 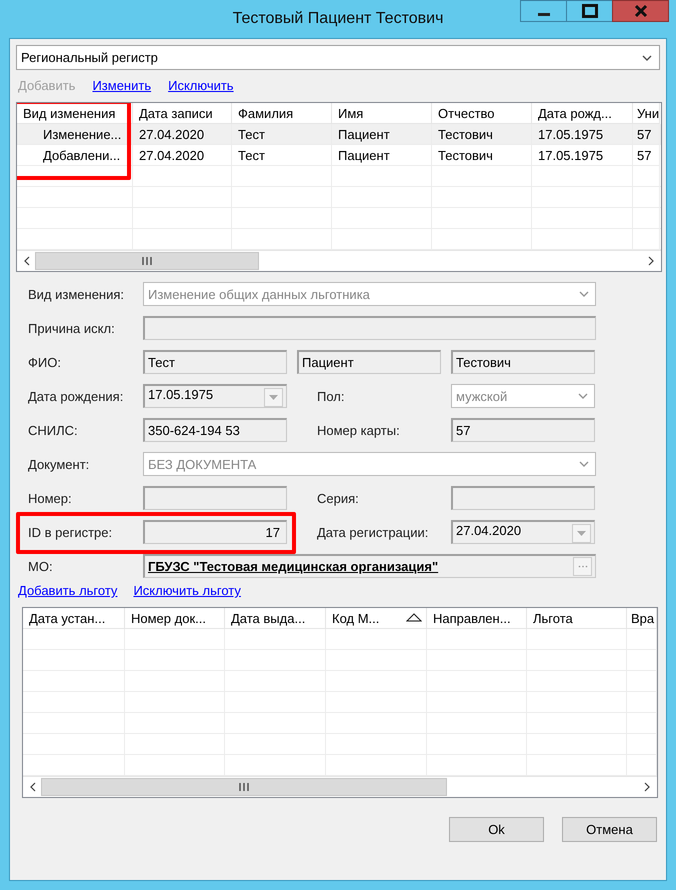 I want to click on ellipsis-icon, so click(x=583, y=566).